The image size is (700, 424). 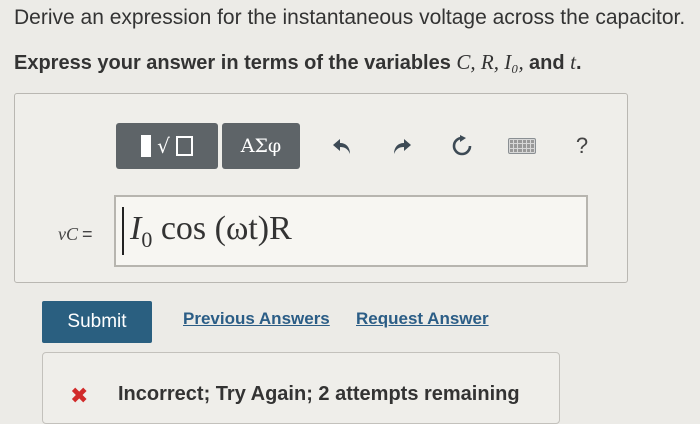 What do you see at coordinates (550, 63) in the screenshot?
I see `instruction-and: and` at bounding box center [550, 63].